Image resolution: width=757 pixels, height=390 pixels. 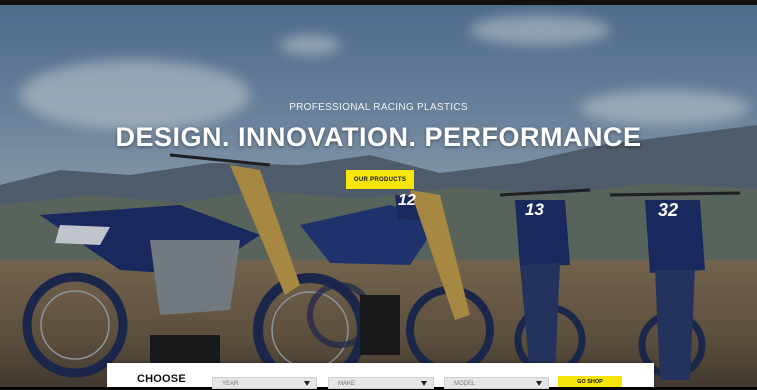 What do you see at coordinates (465, 384) in the screenshot?
I see `model-select-placeholder: MODEL` at bounding box center [465, 384].